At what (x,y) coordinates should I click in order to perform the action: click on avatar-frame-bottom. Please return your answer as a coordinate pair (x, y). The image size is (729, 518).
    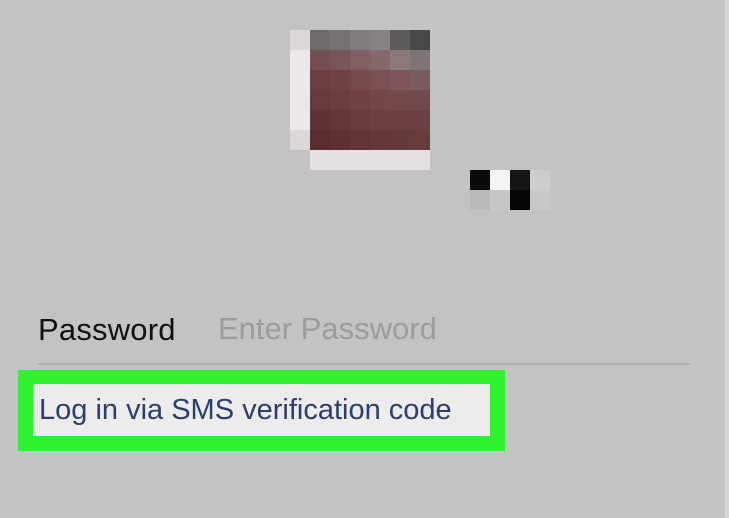
    Looking at the image, I should click on (370, 160).